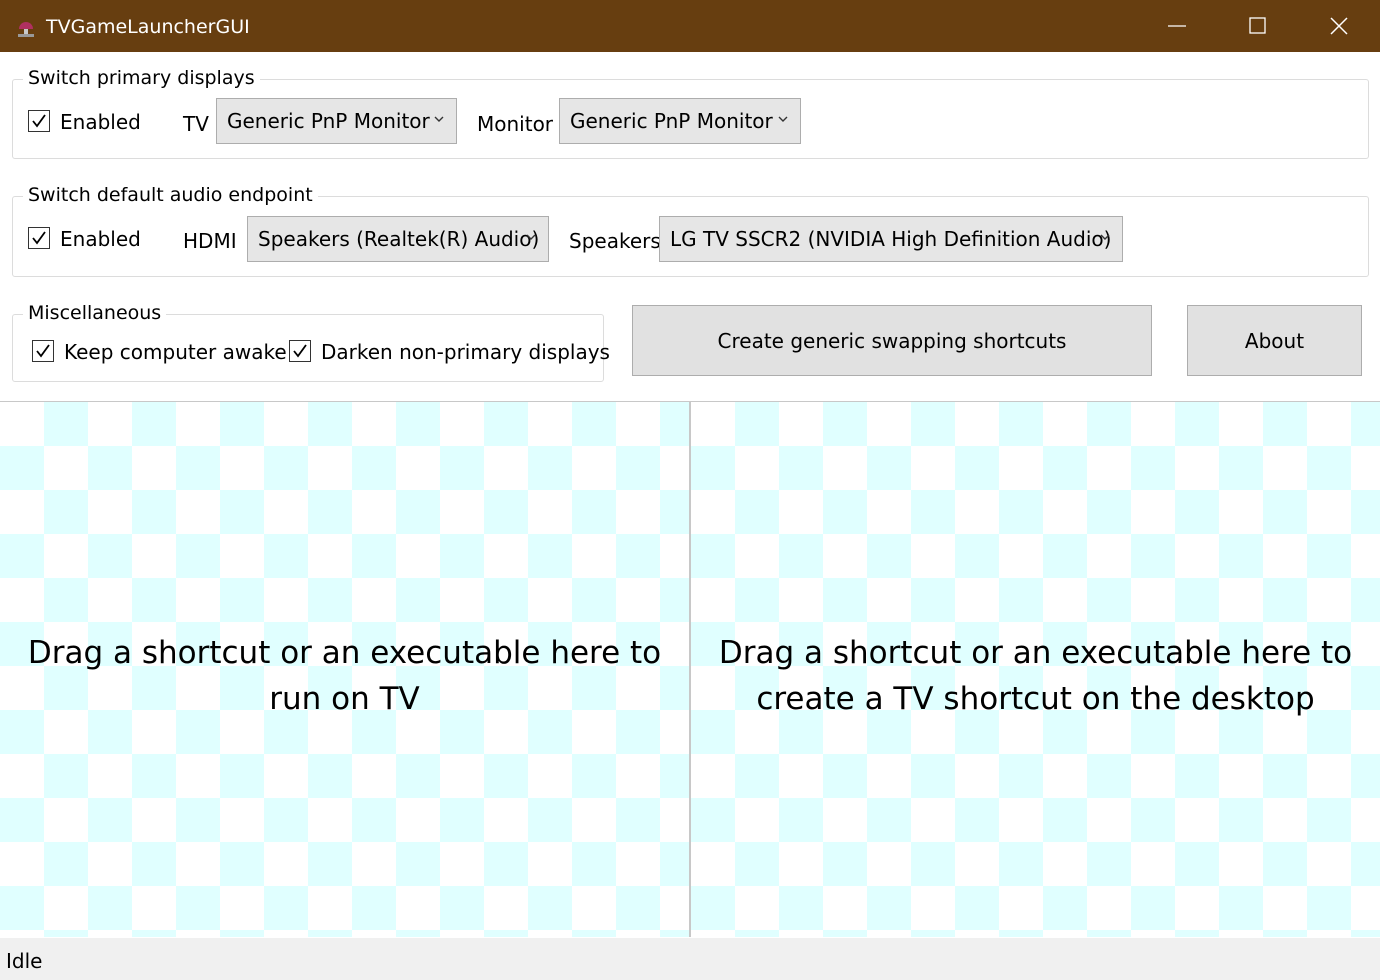 This screenshot has width=1380, height=980. What do you see at coordinates (196, 124) in the screenshot?
I see `tv-label: TV` at bounding box center [196, 124].